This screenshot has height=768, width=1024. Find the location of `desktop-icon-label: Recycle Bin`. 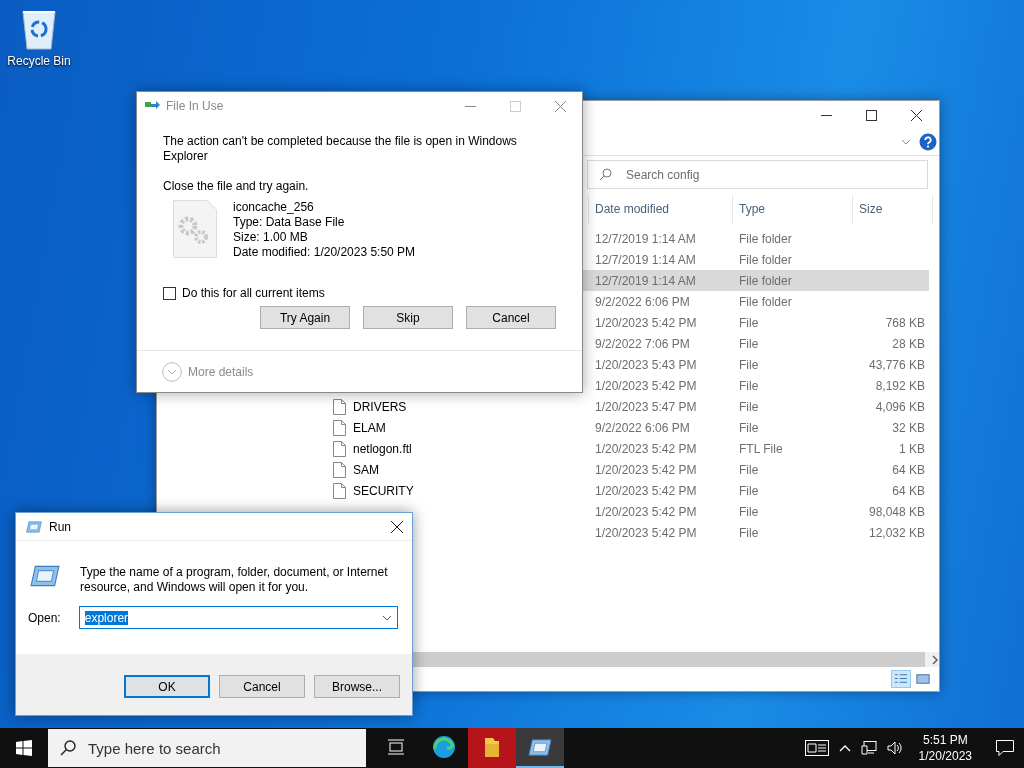

desktop-icon-label: Recycle Bin is located at coordinates (39, 61).